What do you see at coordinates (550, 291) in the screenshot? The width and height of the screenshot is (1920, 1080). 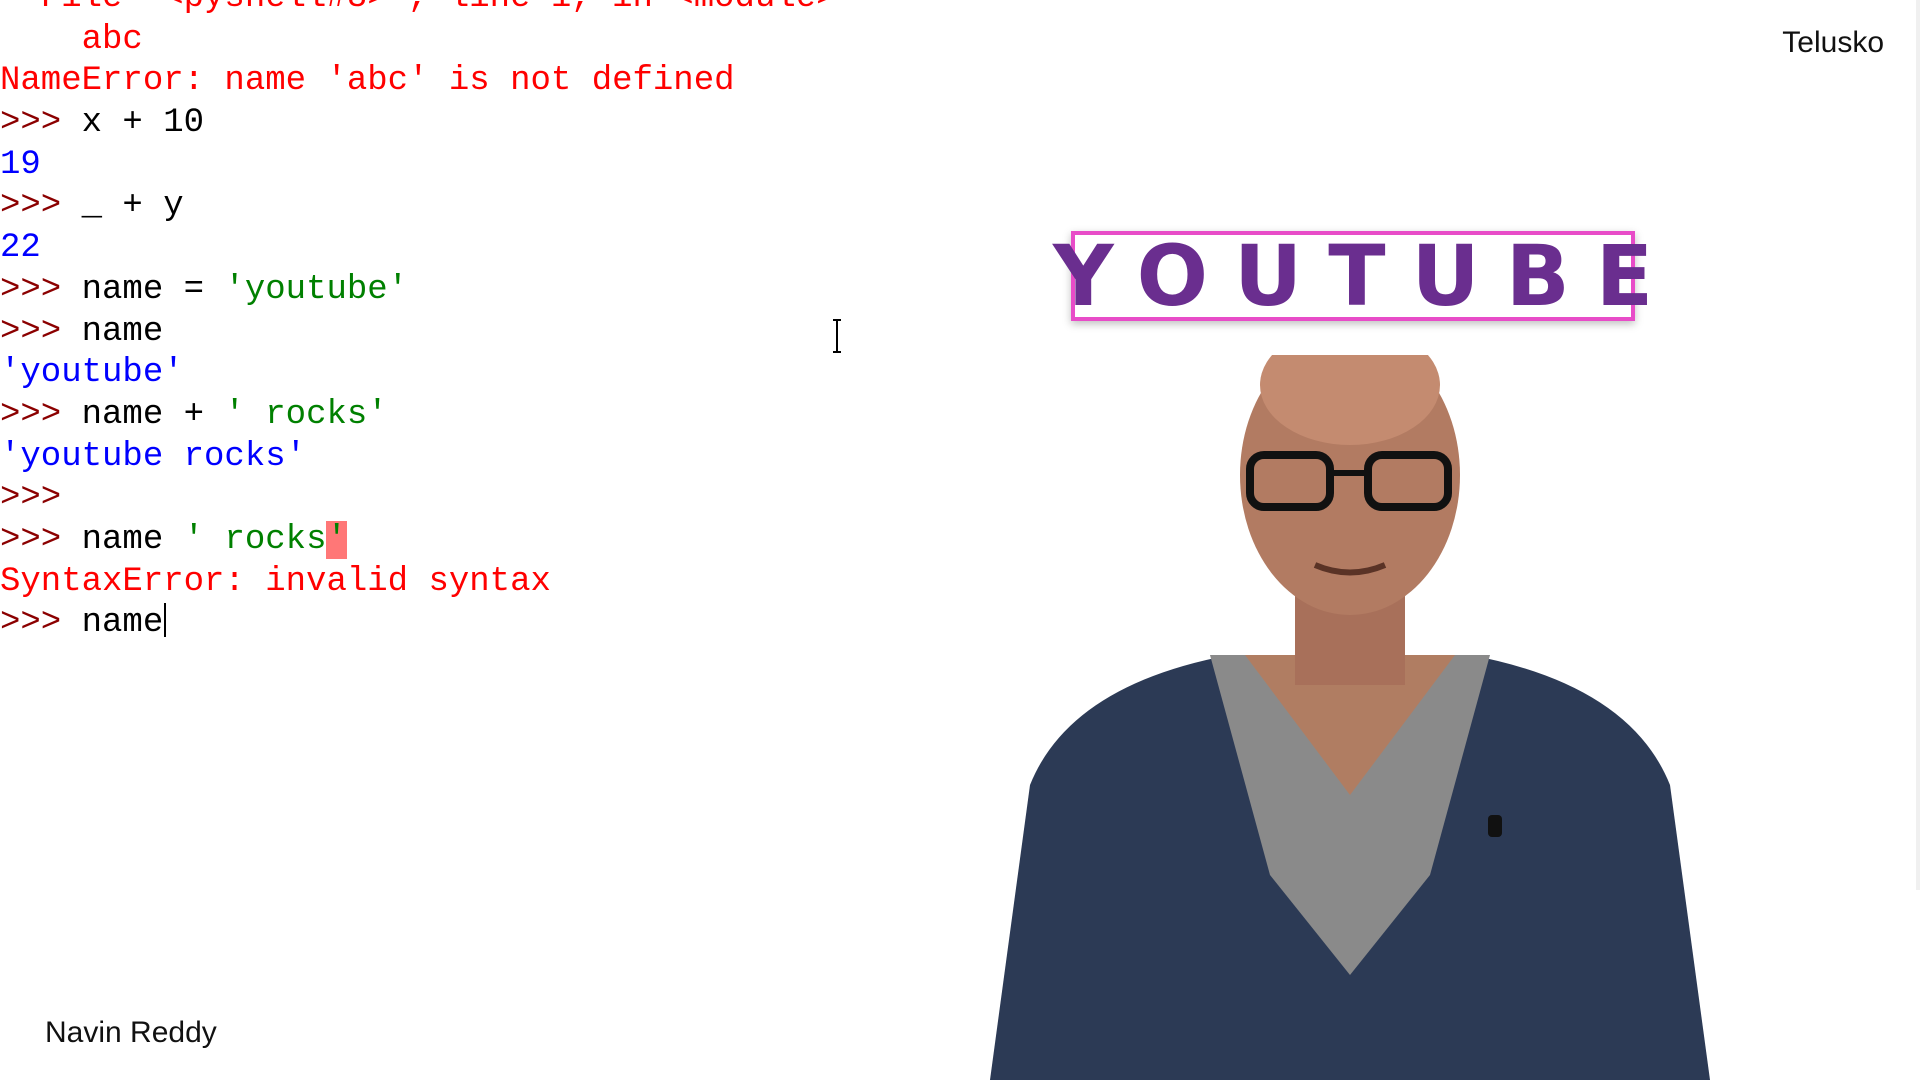 I see `shell-line: >>> name = 'youtube'` at bounding box center [550, 291].